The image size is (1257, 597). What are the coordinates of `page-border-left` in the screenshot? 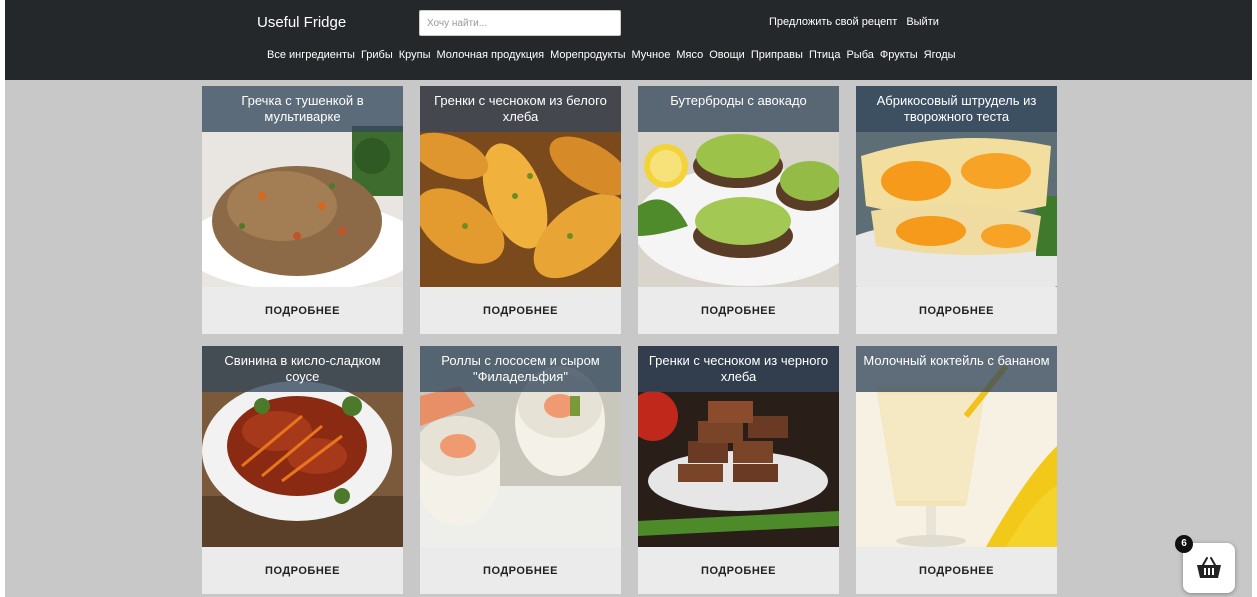 It's located at (2, 298).